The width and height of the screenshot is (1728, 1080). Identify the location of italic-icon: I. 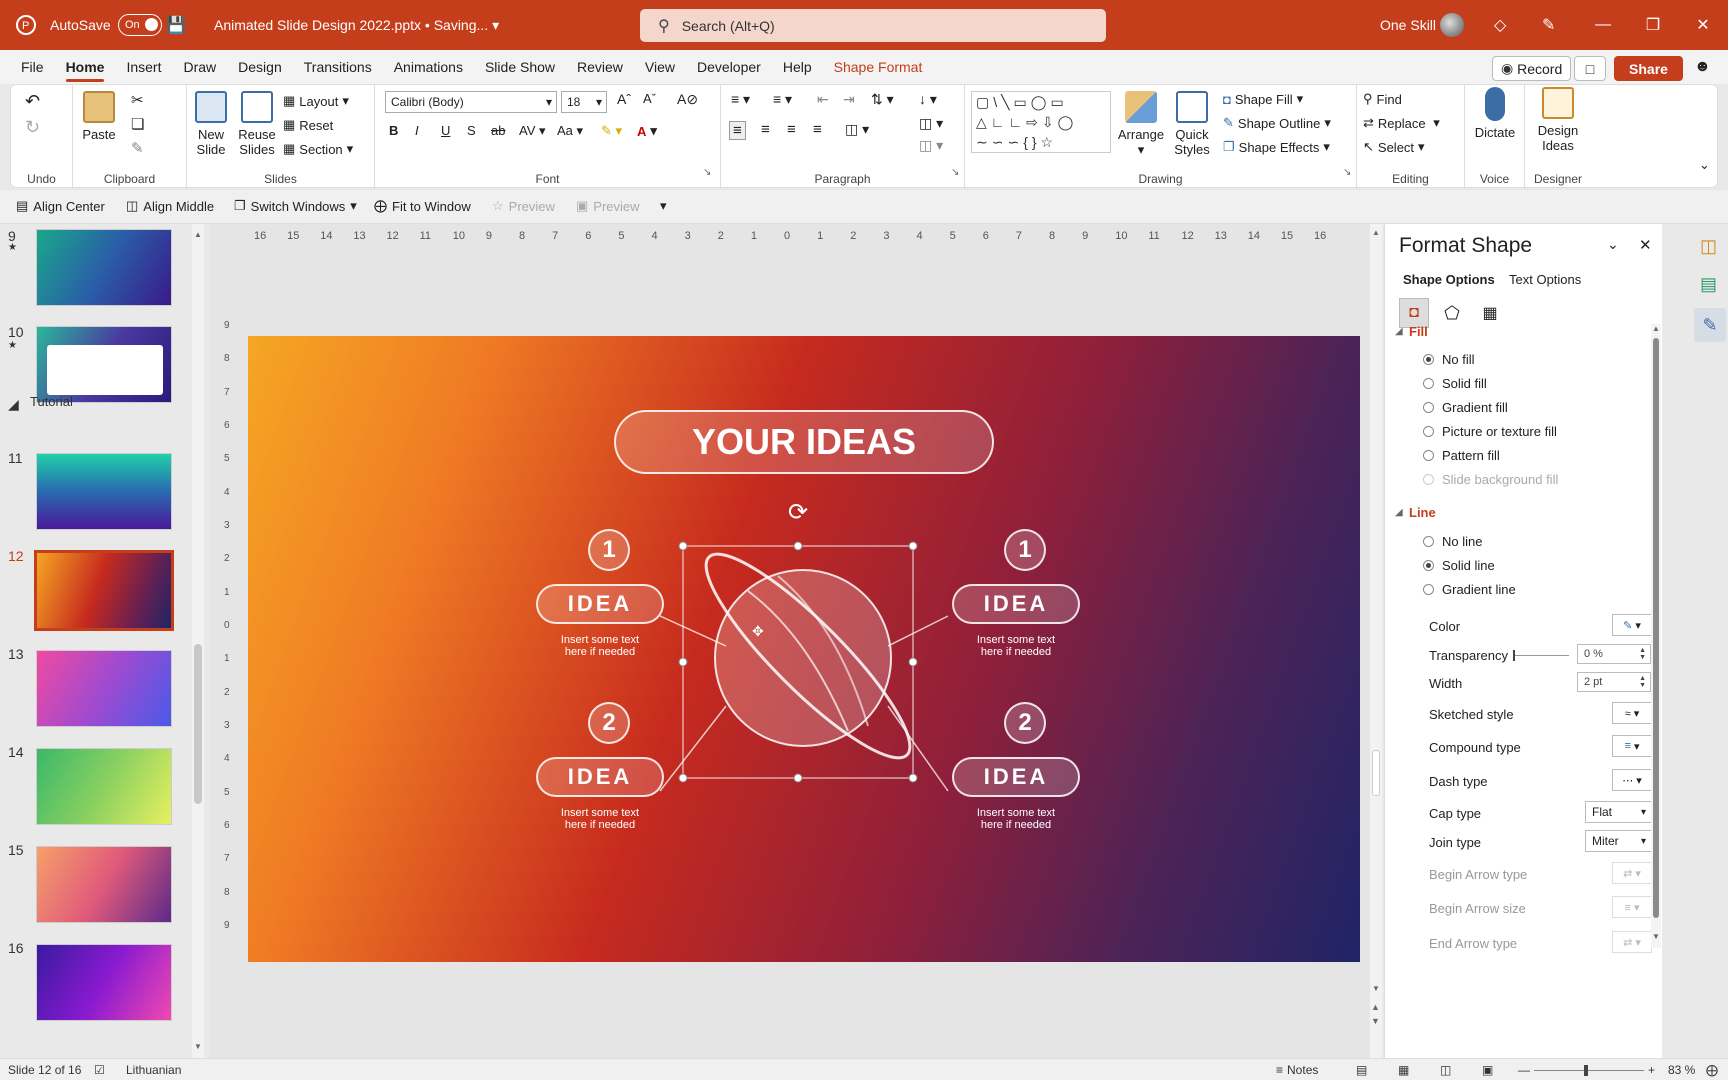
(417, 130).